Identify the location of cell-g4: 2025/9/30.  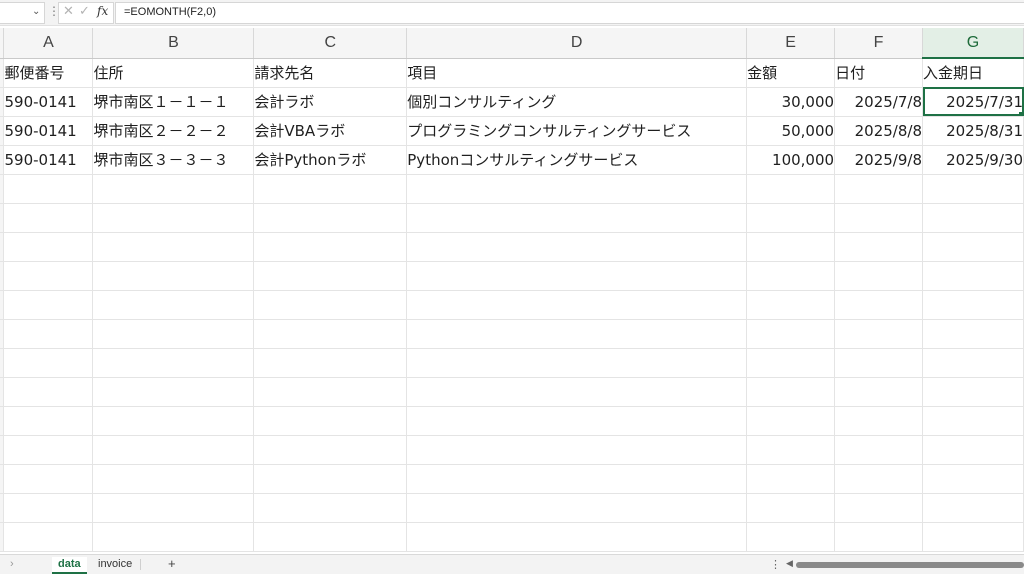
(973, 160).